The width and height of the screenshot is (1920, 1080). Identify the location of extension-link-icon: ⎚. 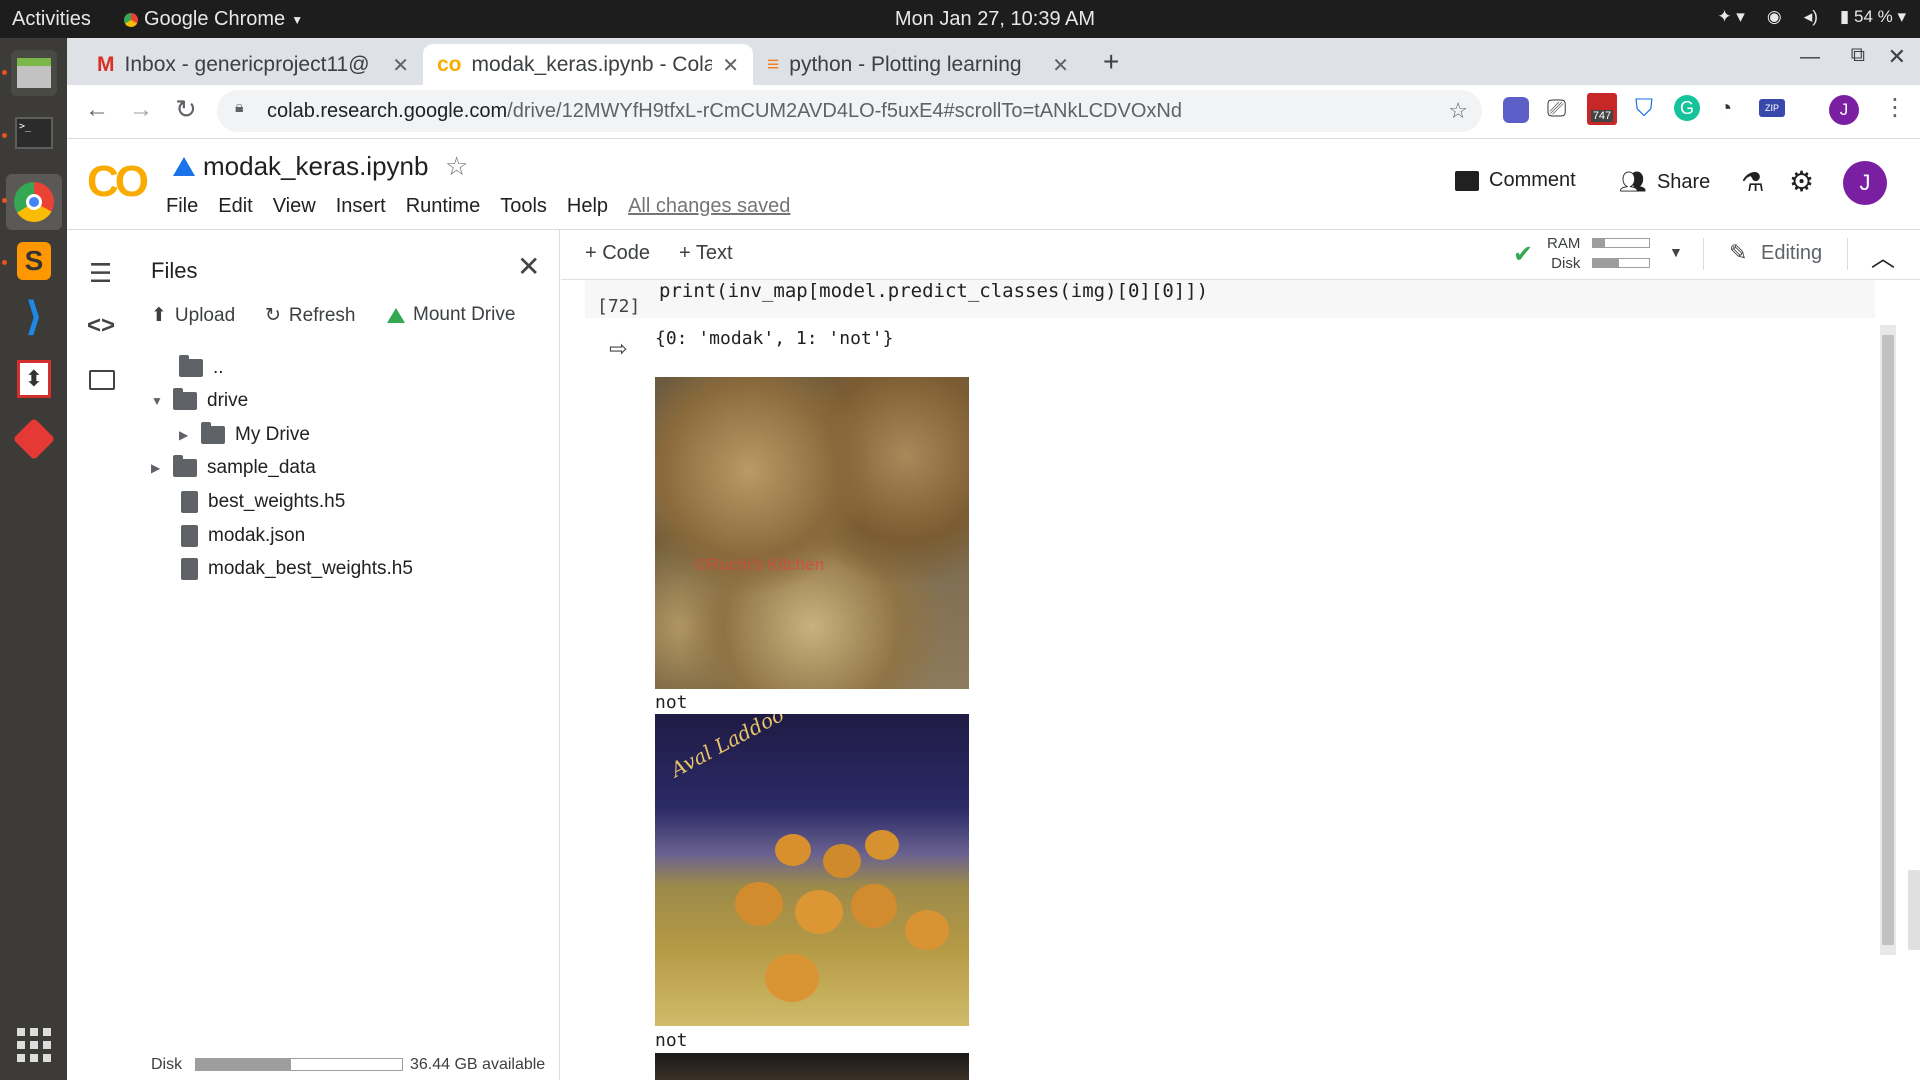
(1556, 109).